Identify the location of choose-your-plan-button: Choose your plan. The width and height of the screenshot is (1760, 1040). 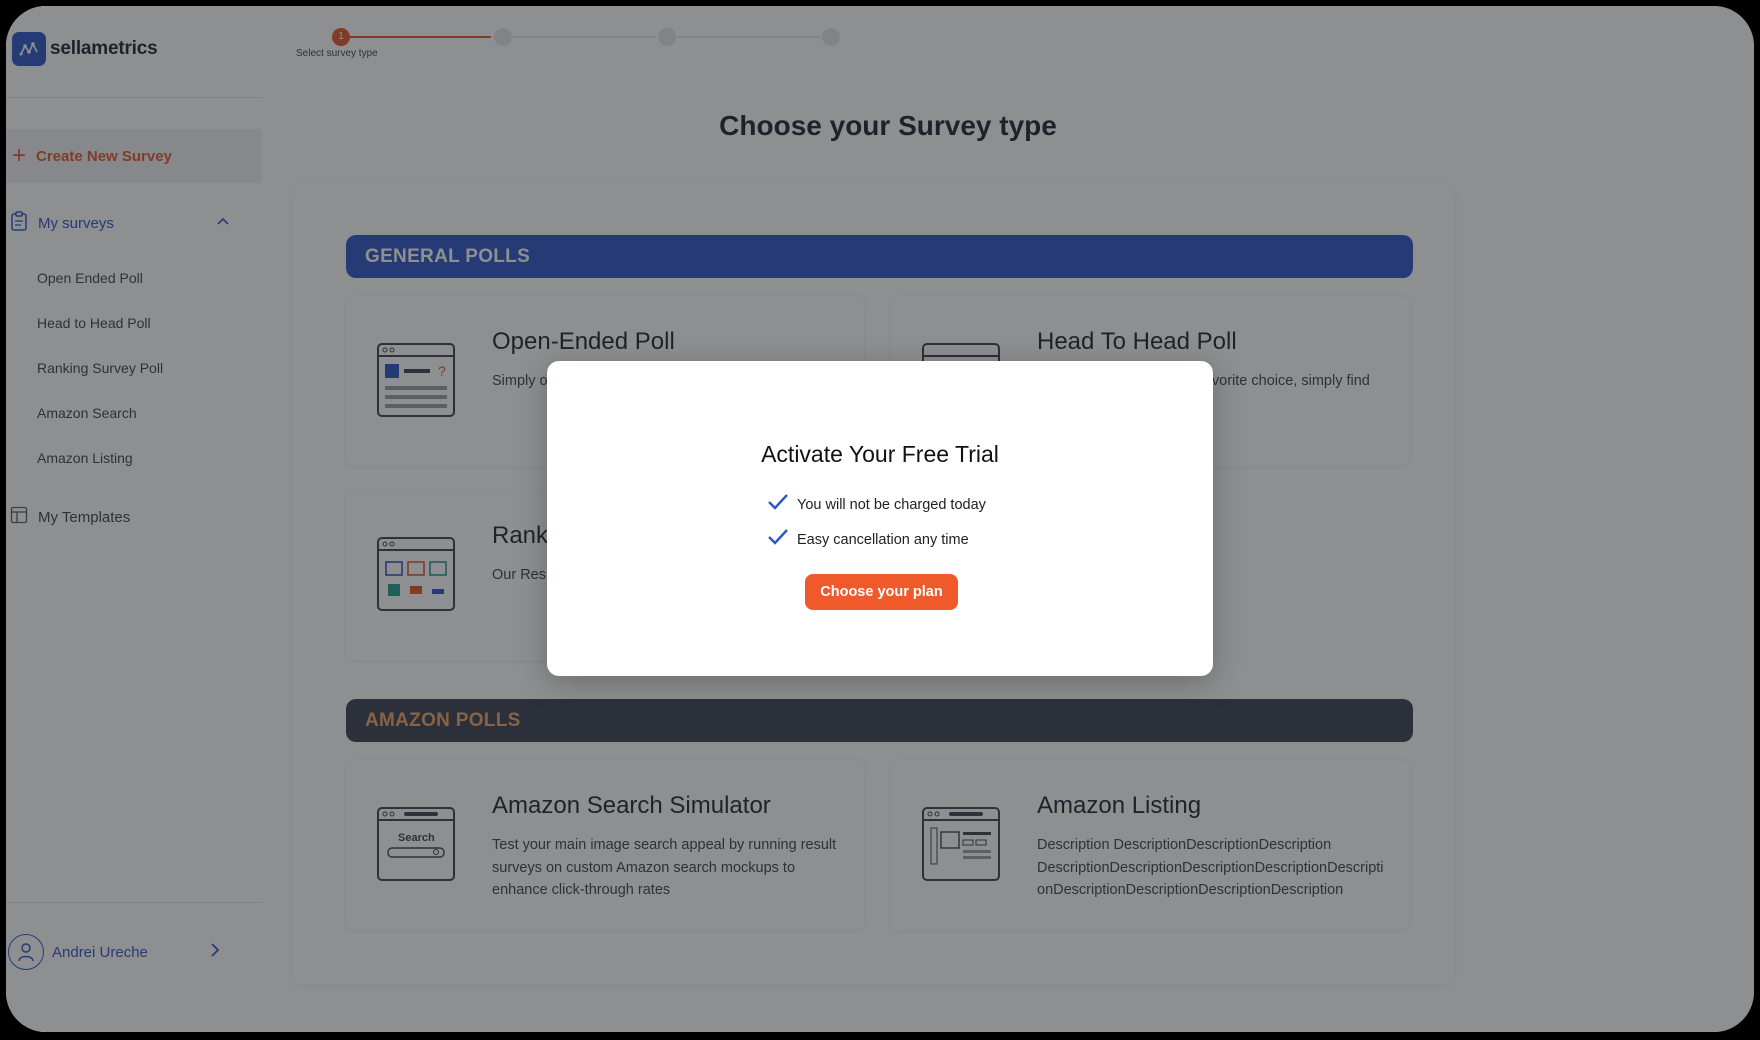
(881, 592).